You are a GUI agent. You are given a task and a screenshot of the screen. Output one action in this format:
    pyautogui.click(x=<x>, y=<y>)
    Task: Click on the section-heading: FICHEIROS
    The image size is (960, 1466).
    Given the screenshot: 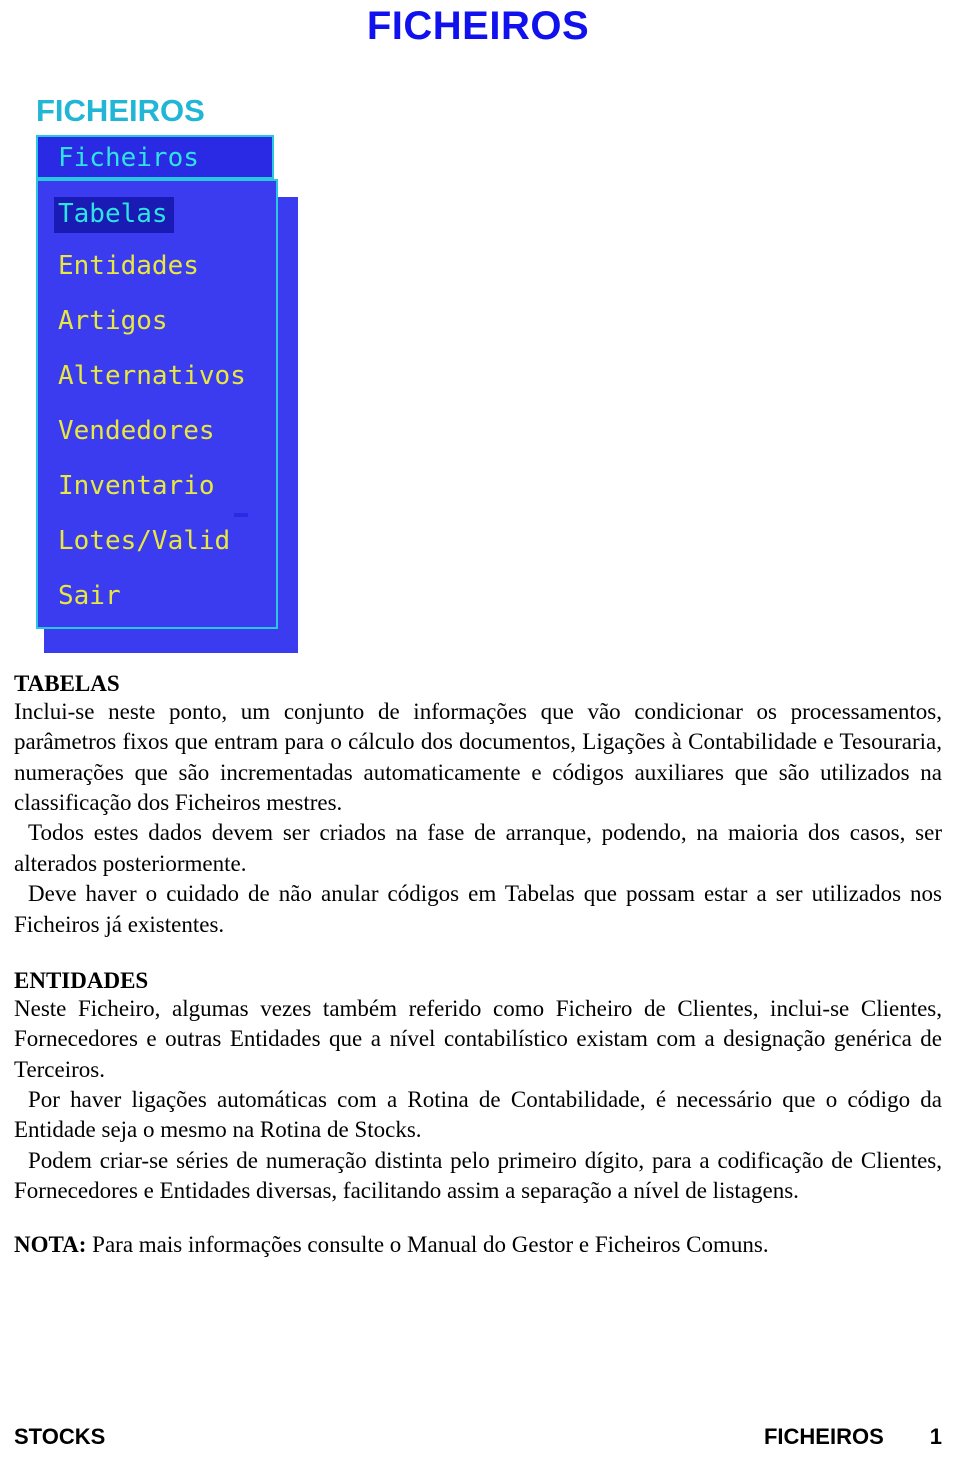 What is the action you would take?
    pyautogui.click(x=120, y=110)
    